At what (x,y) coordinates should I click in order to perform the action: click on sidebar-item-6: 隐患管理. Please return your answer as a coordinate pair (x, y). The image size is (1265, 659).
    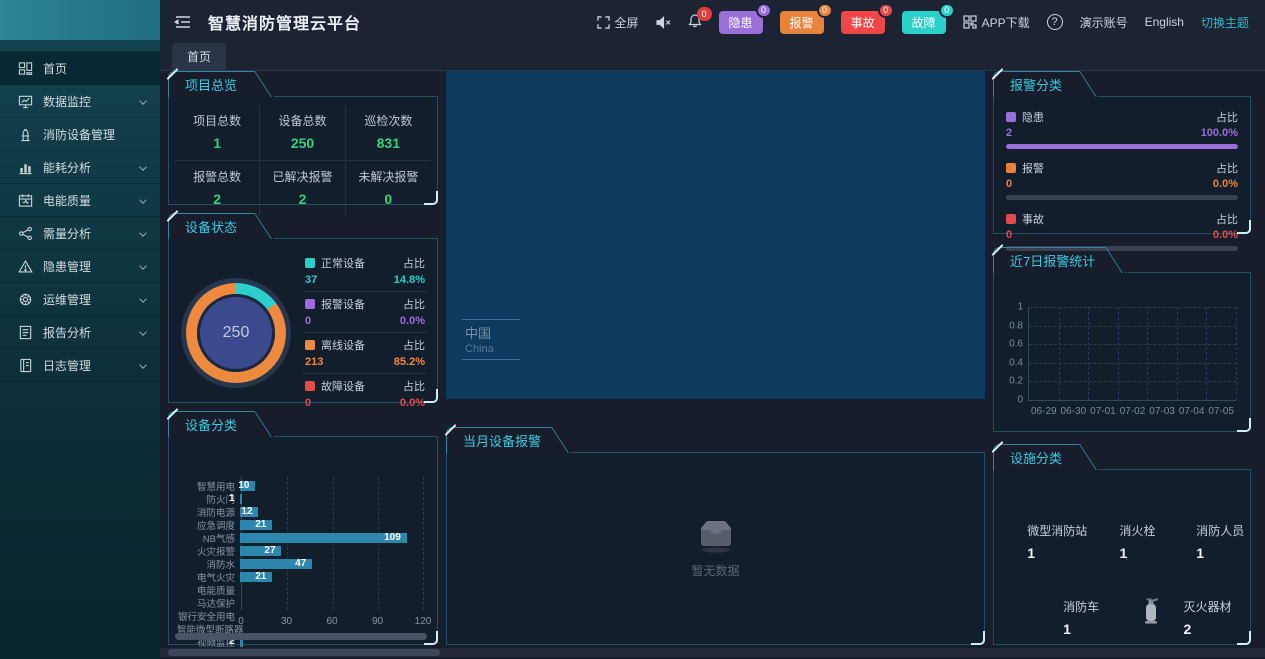
    Looking at the image, I should click on (80, 266).